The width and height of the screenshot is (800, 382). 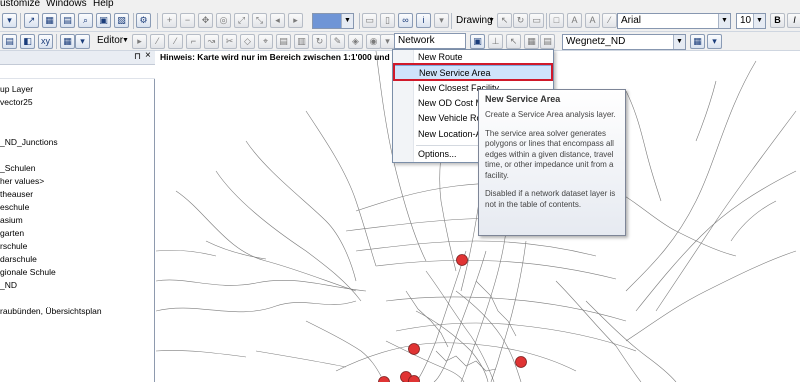 I want to click on sketch-properties-icon: ▥, so click(x=301, y=41).